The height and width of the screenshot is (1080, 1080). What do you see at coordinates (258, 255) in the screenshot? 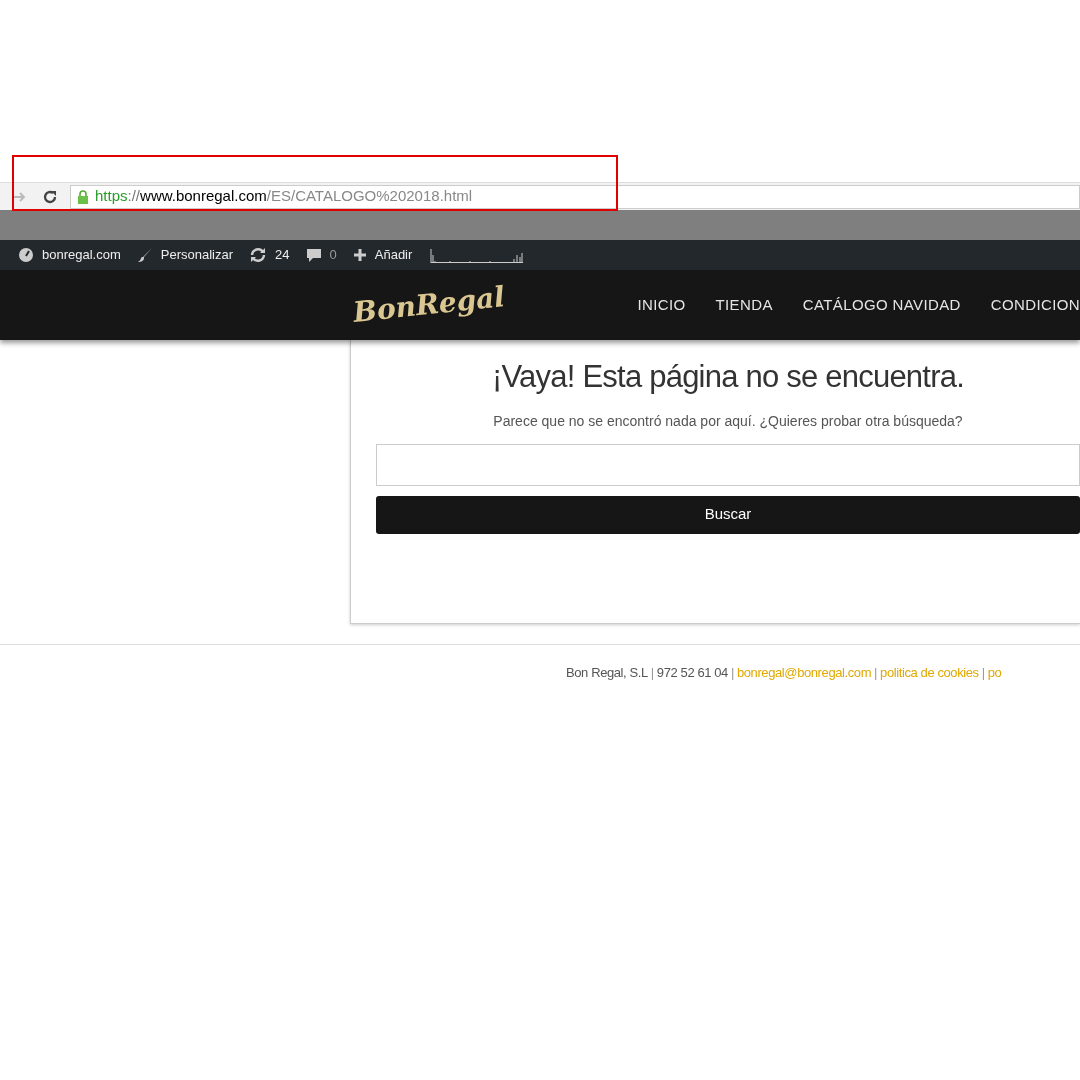
I see `refresh-icon` at bounding box center [258, 255].